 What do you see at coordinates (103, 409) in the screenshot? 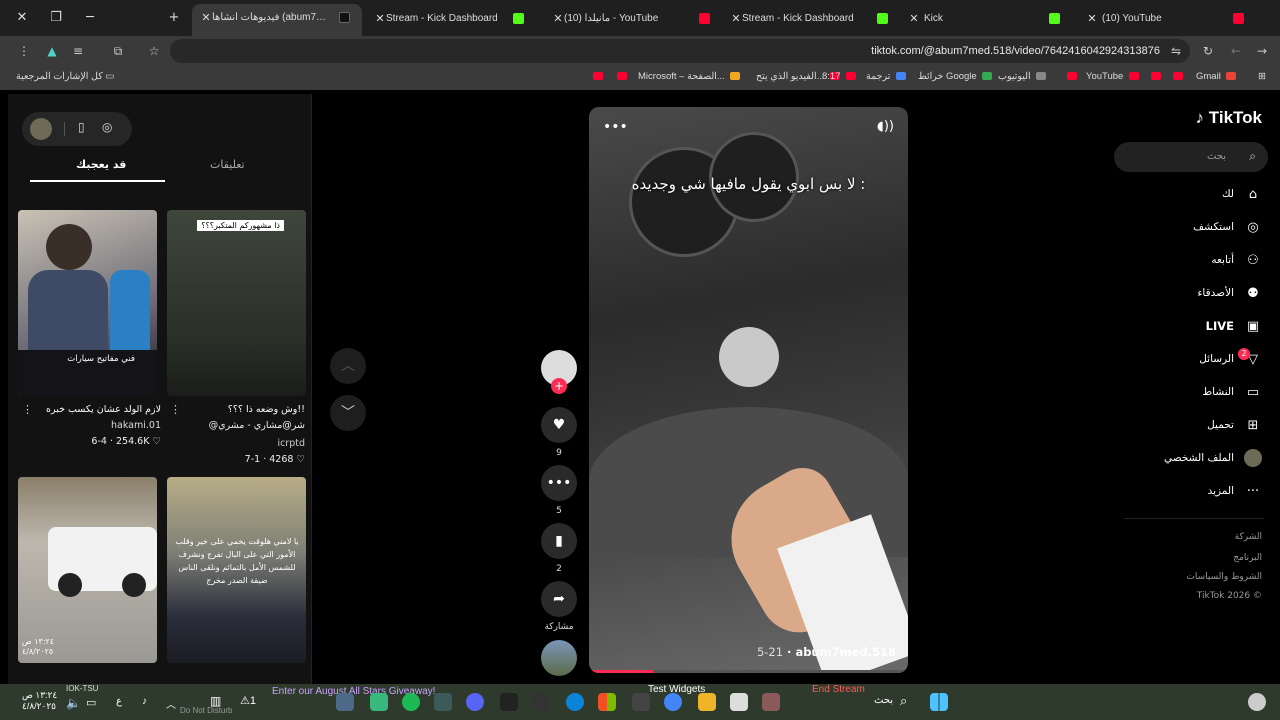
I see `video-caption: لازم الولد عشان يكسب خبره` at bounding box center [103, 409].